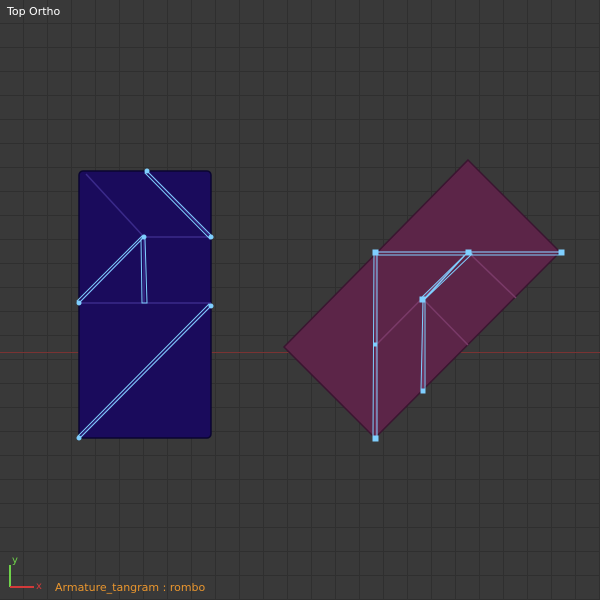  I want to click on active-object-label: Armature_tangram : rombo, so click(130, 587).